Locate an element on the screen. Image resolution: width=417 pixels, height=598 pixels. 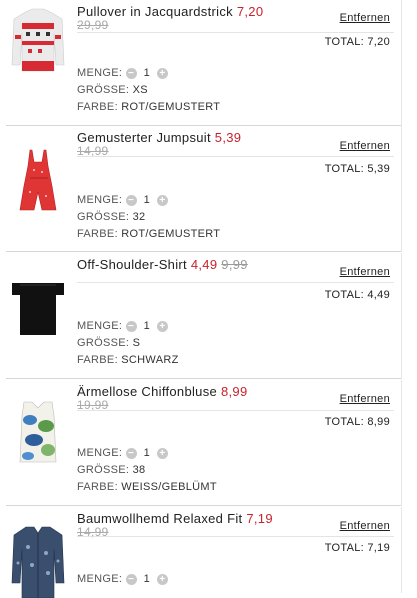
item-total: TOTAL: 5,39 is located at coordinates (357, 169).